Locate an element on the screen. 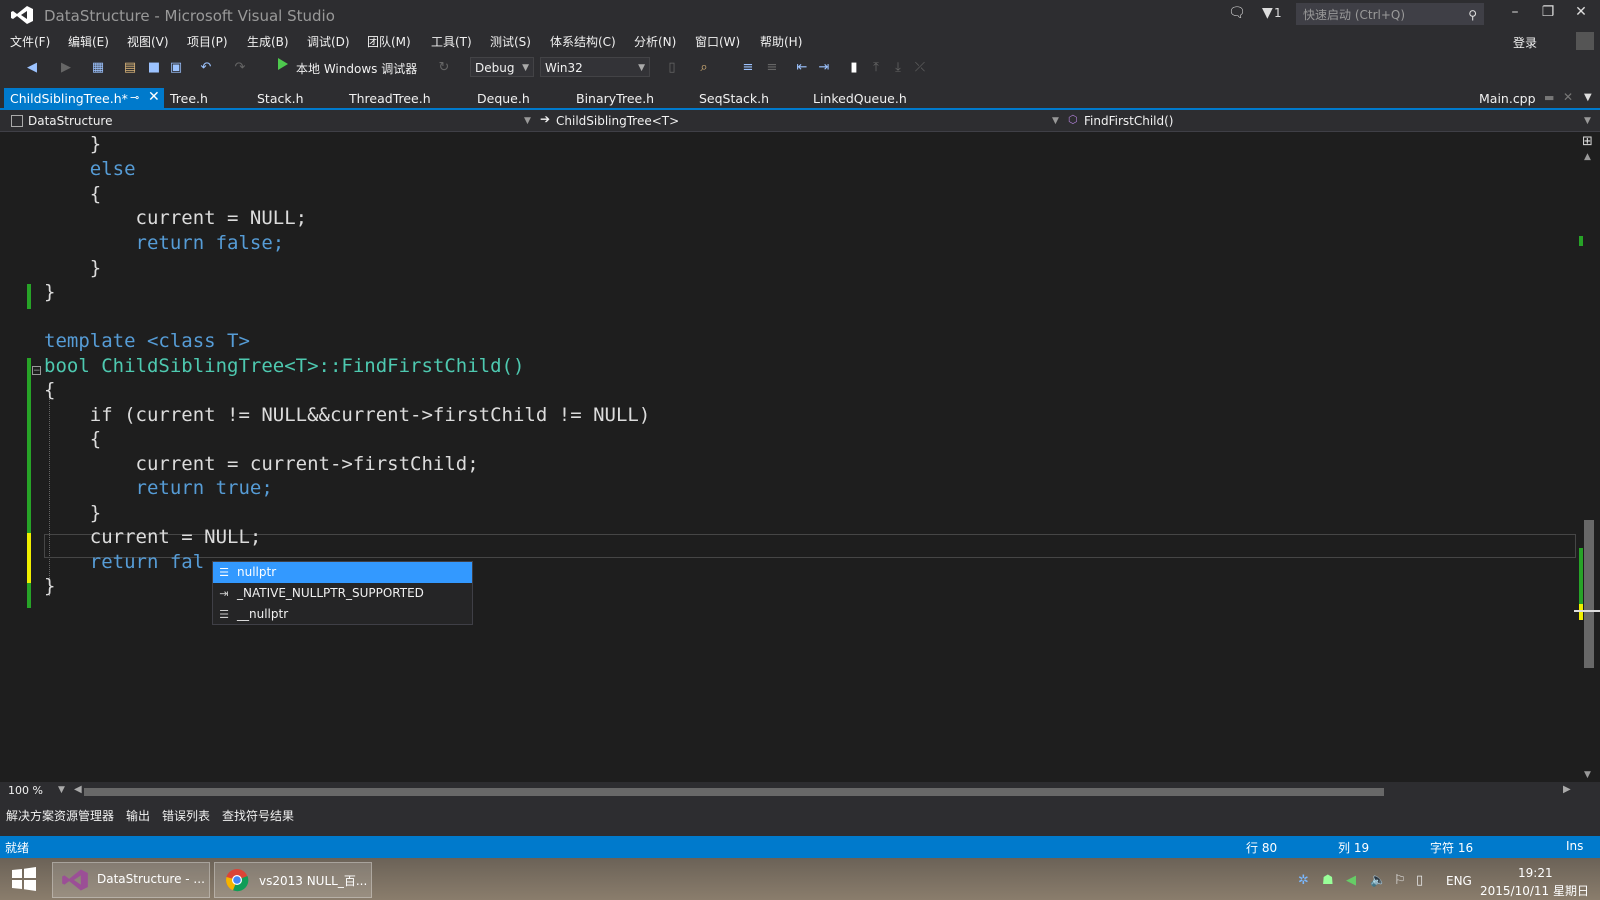  outdent-icon: ⇤ is located at coordinates (802, 68).